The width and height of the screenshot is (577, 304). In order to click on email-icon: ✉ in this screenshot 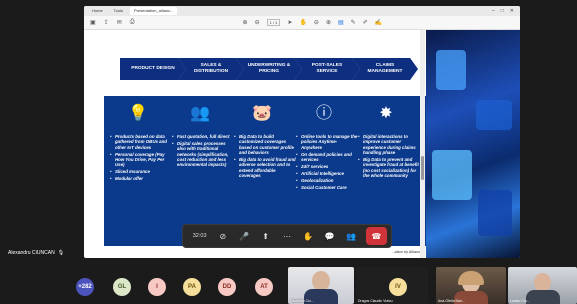, I will do `click(119, 22)`.